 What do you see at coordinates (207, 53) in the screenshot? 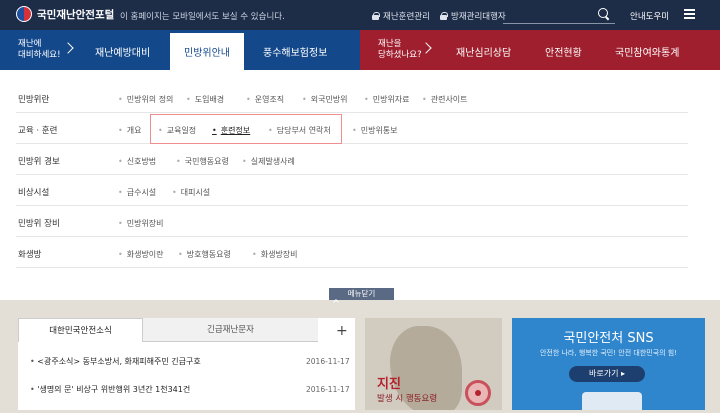
I see `nav-active-label: 민방위안내` at bounding box center [207, 53].